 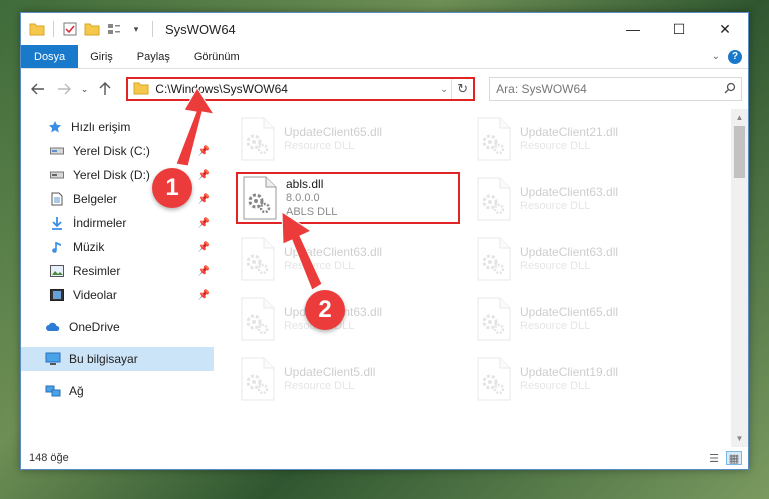 What do you see at coordinates (136, 29) in the screenshot?
I see `chevron-down-icon: ▾` at bounding box center [136, 29].